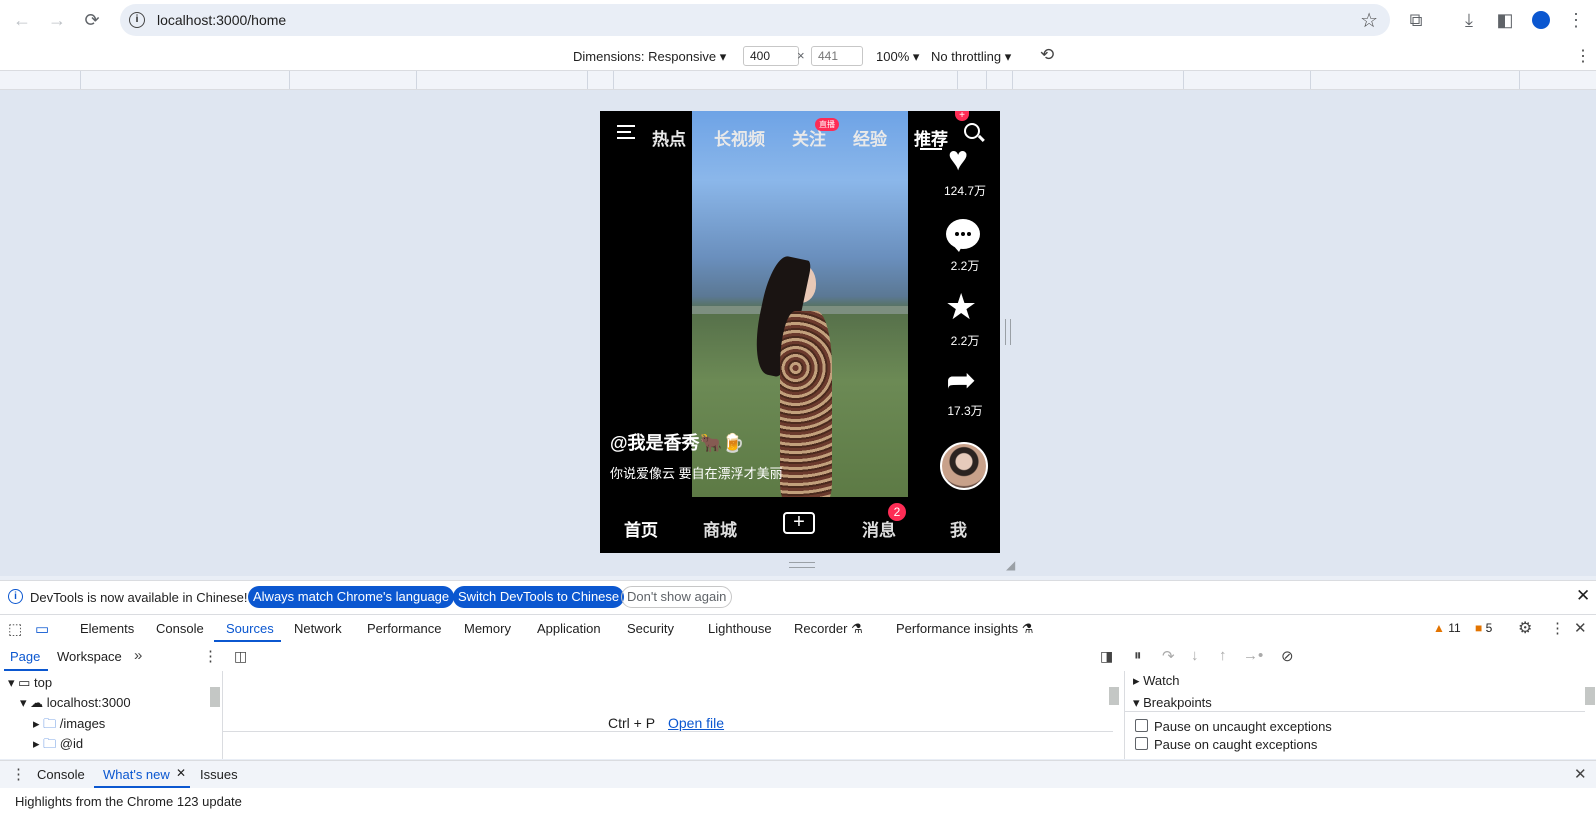  Describe the element at coordinates (240, 656) in the screenshot. I see `toggle-navigator-icon: ◫` at that location.